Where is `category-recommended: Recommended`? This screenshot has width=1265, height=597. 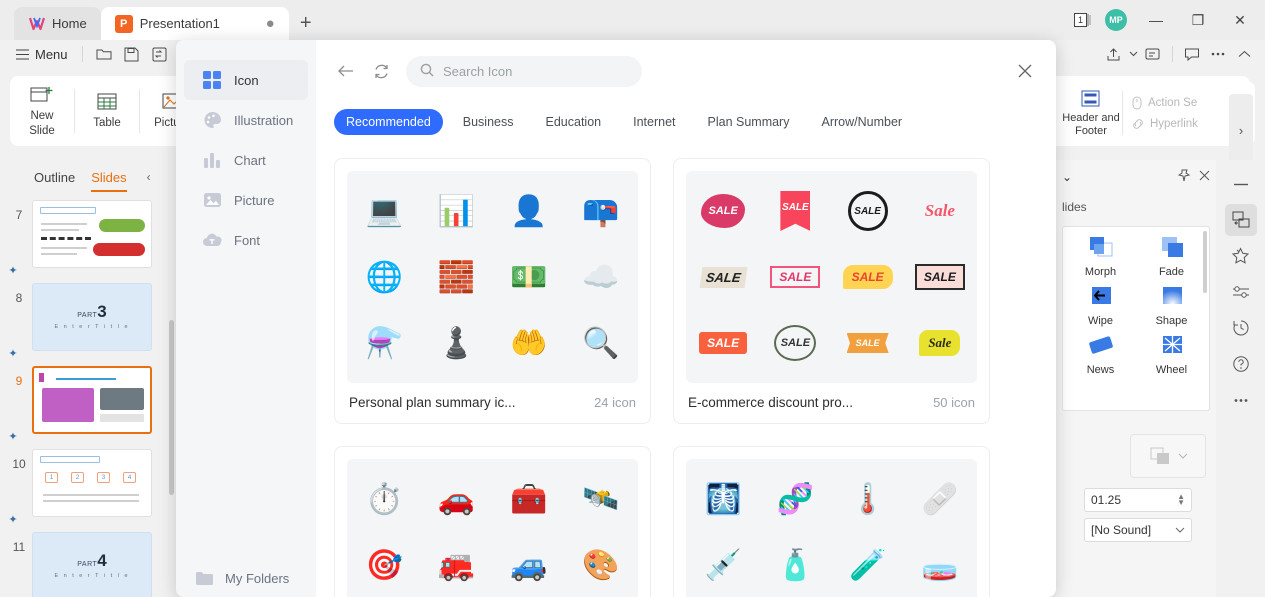
category-recommended: Recommended is located at coordinates (388, 122).